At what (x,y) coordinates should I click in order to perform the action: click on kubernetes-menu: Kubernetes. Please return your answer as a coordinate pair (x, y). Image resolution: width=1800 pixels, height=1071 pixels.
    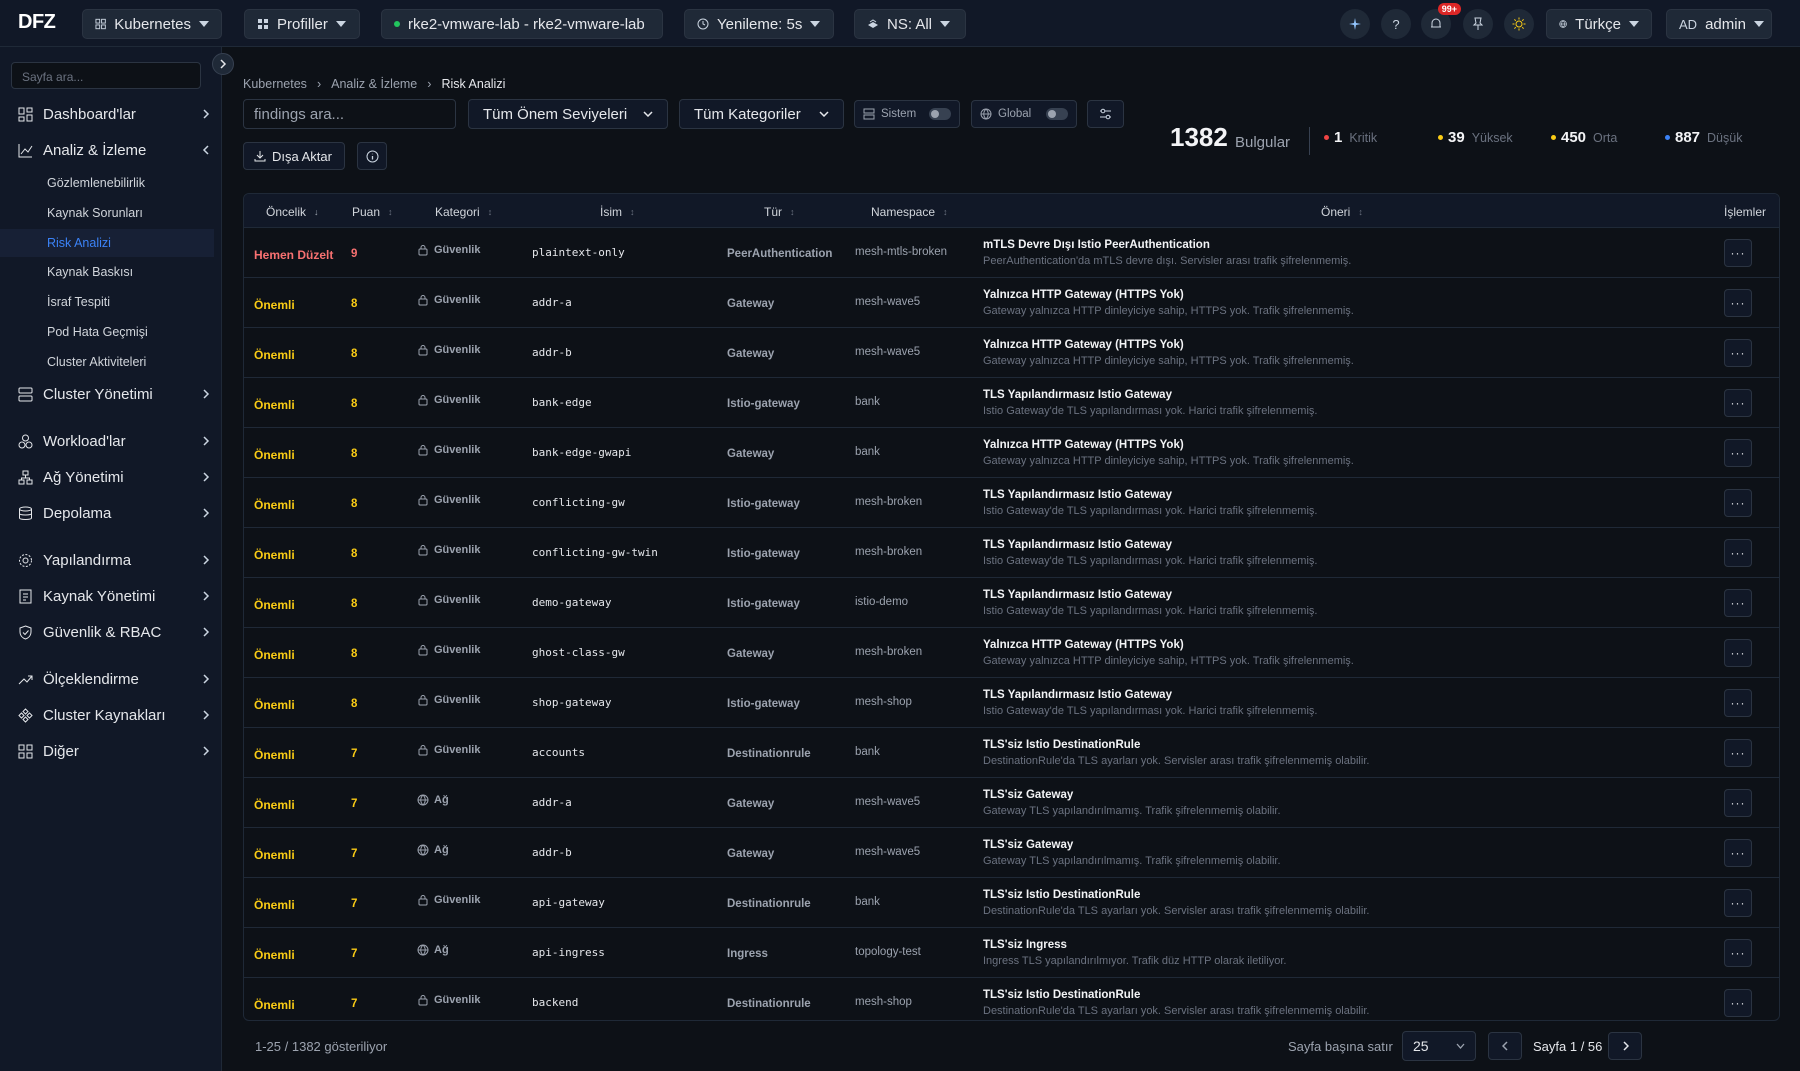
    Looking at the image, I should click on (152, 24).